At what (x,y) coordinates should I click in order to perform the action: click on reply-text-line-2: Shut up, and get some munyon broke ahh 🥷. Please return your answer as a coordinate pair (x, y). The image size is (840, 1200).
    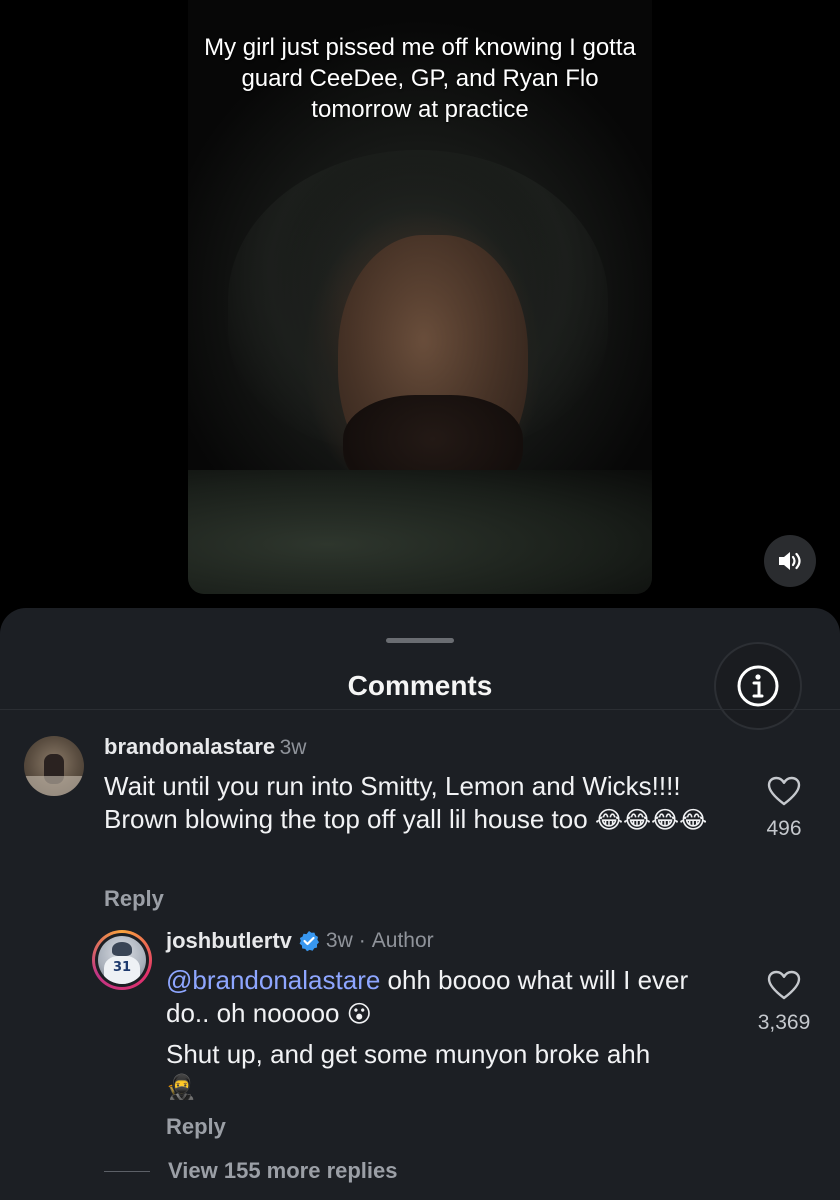
    Looking at the image, I should click on (446, 1071).